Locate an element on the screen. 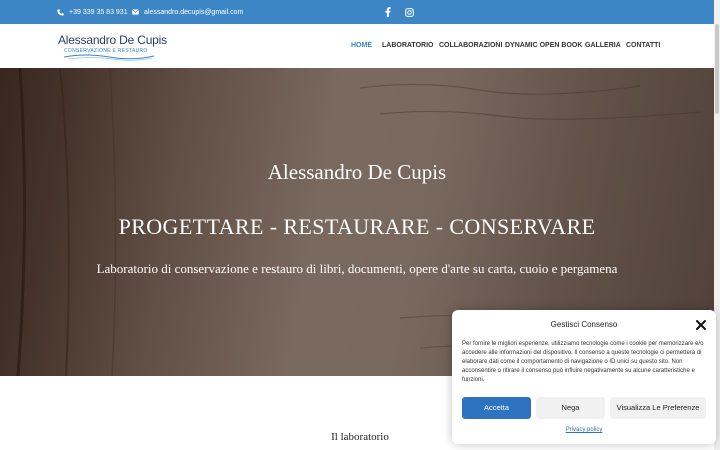 The image size is (720, 450). instagram-icon is located at coordinates (409, 12).